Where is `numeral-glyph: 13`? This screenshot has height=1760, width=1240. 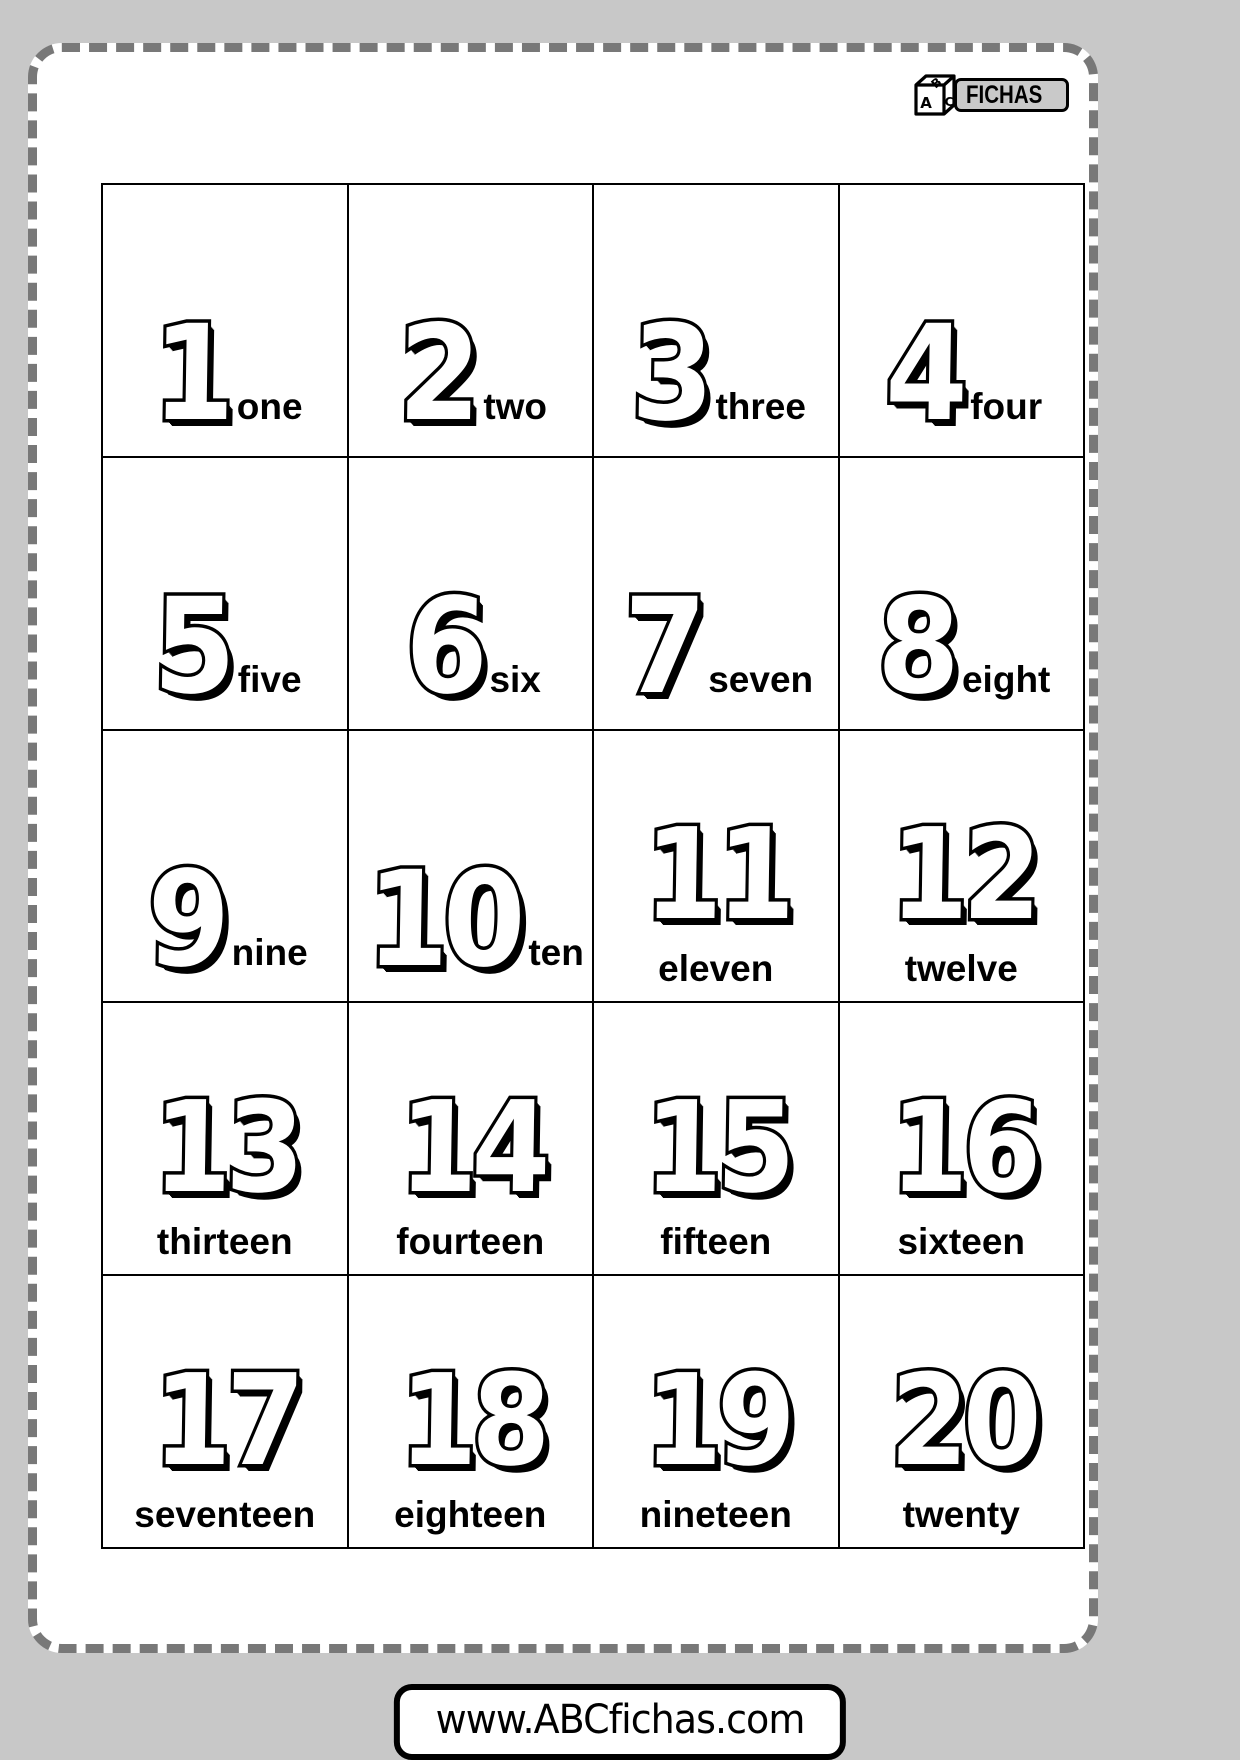
numeral-glyph: 13 is located at coordinates (226, 1148).